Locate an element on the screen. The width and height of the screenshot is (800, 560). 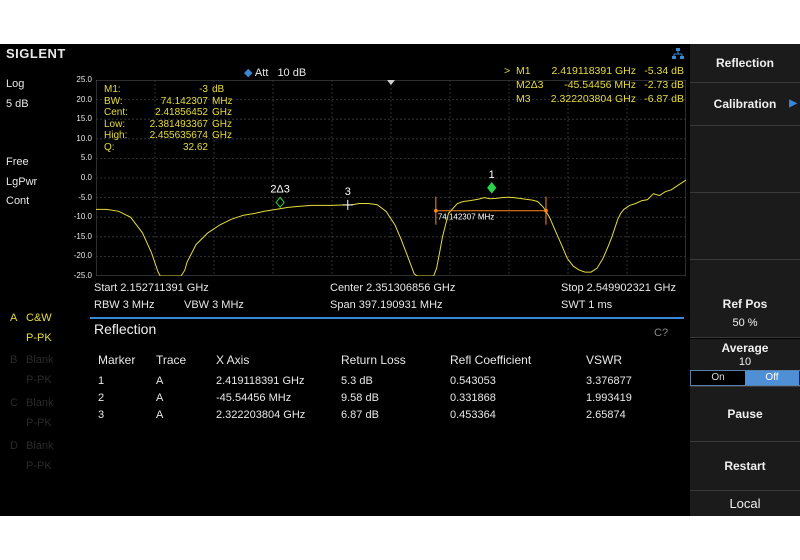
bw-measure-value: 2.381493367 is located at coordinates (178, 124).